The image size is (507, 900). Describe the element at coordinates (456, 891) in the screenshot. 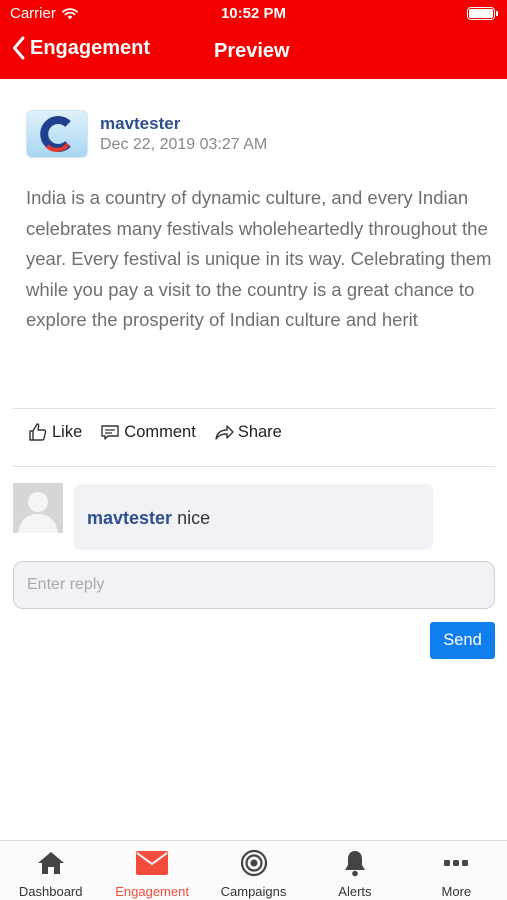

I see `tab-more-label: More` at that location.